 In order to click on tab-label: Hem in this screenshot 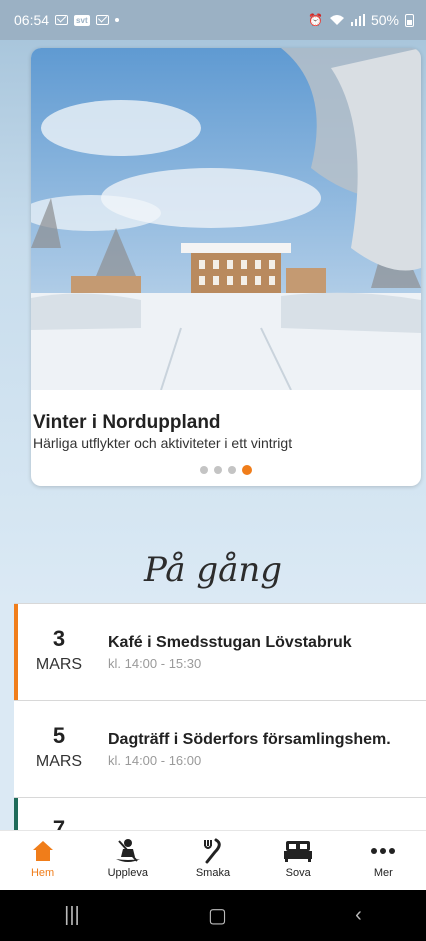, I will do `click(42, 873)`.